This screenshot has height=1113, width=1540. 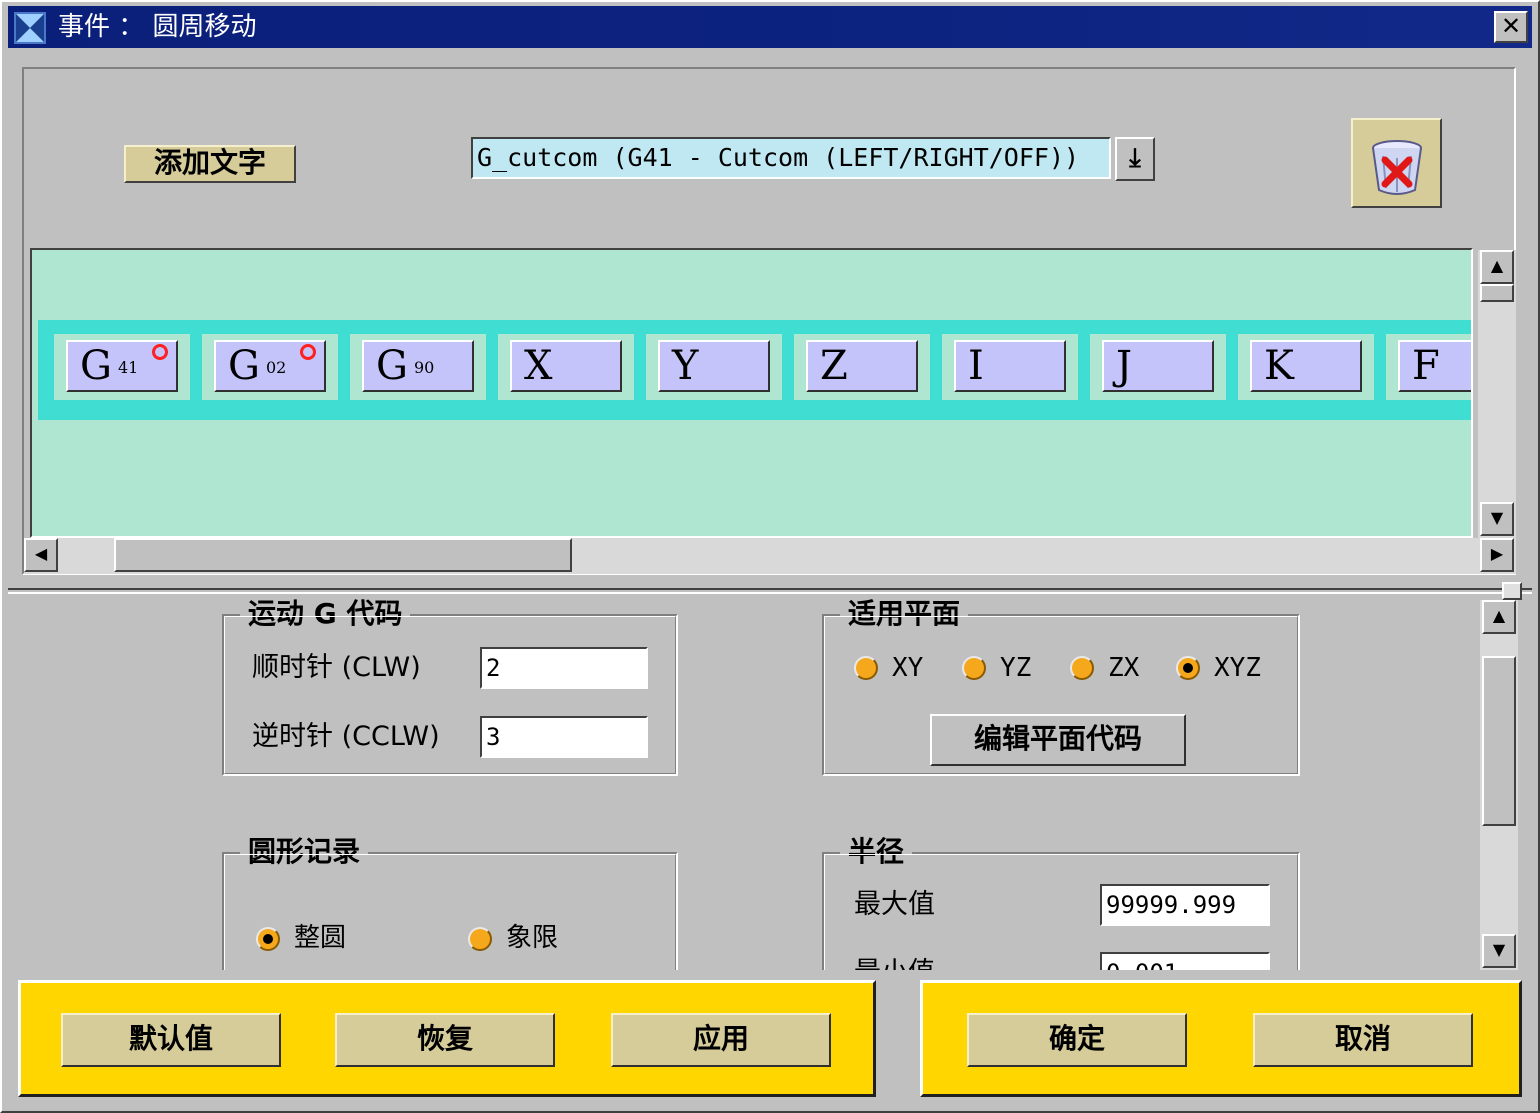 I want to click on block-letter: X, so click(x=538, y=366).